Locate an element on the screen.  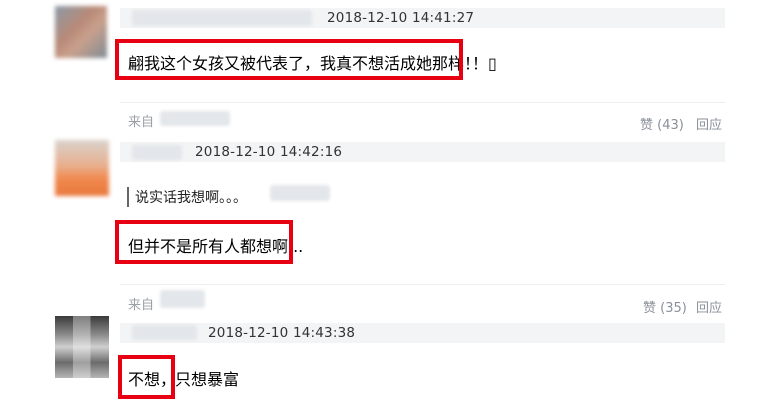
comment-text-trail: ！▯ is located at coordinates (484, 63).